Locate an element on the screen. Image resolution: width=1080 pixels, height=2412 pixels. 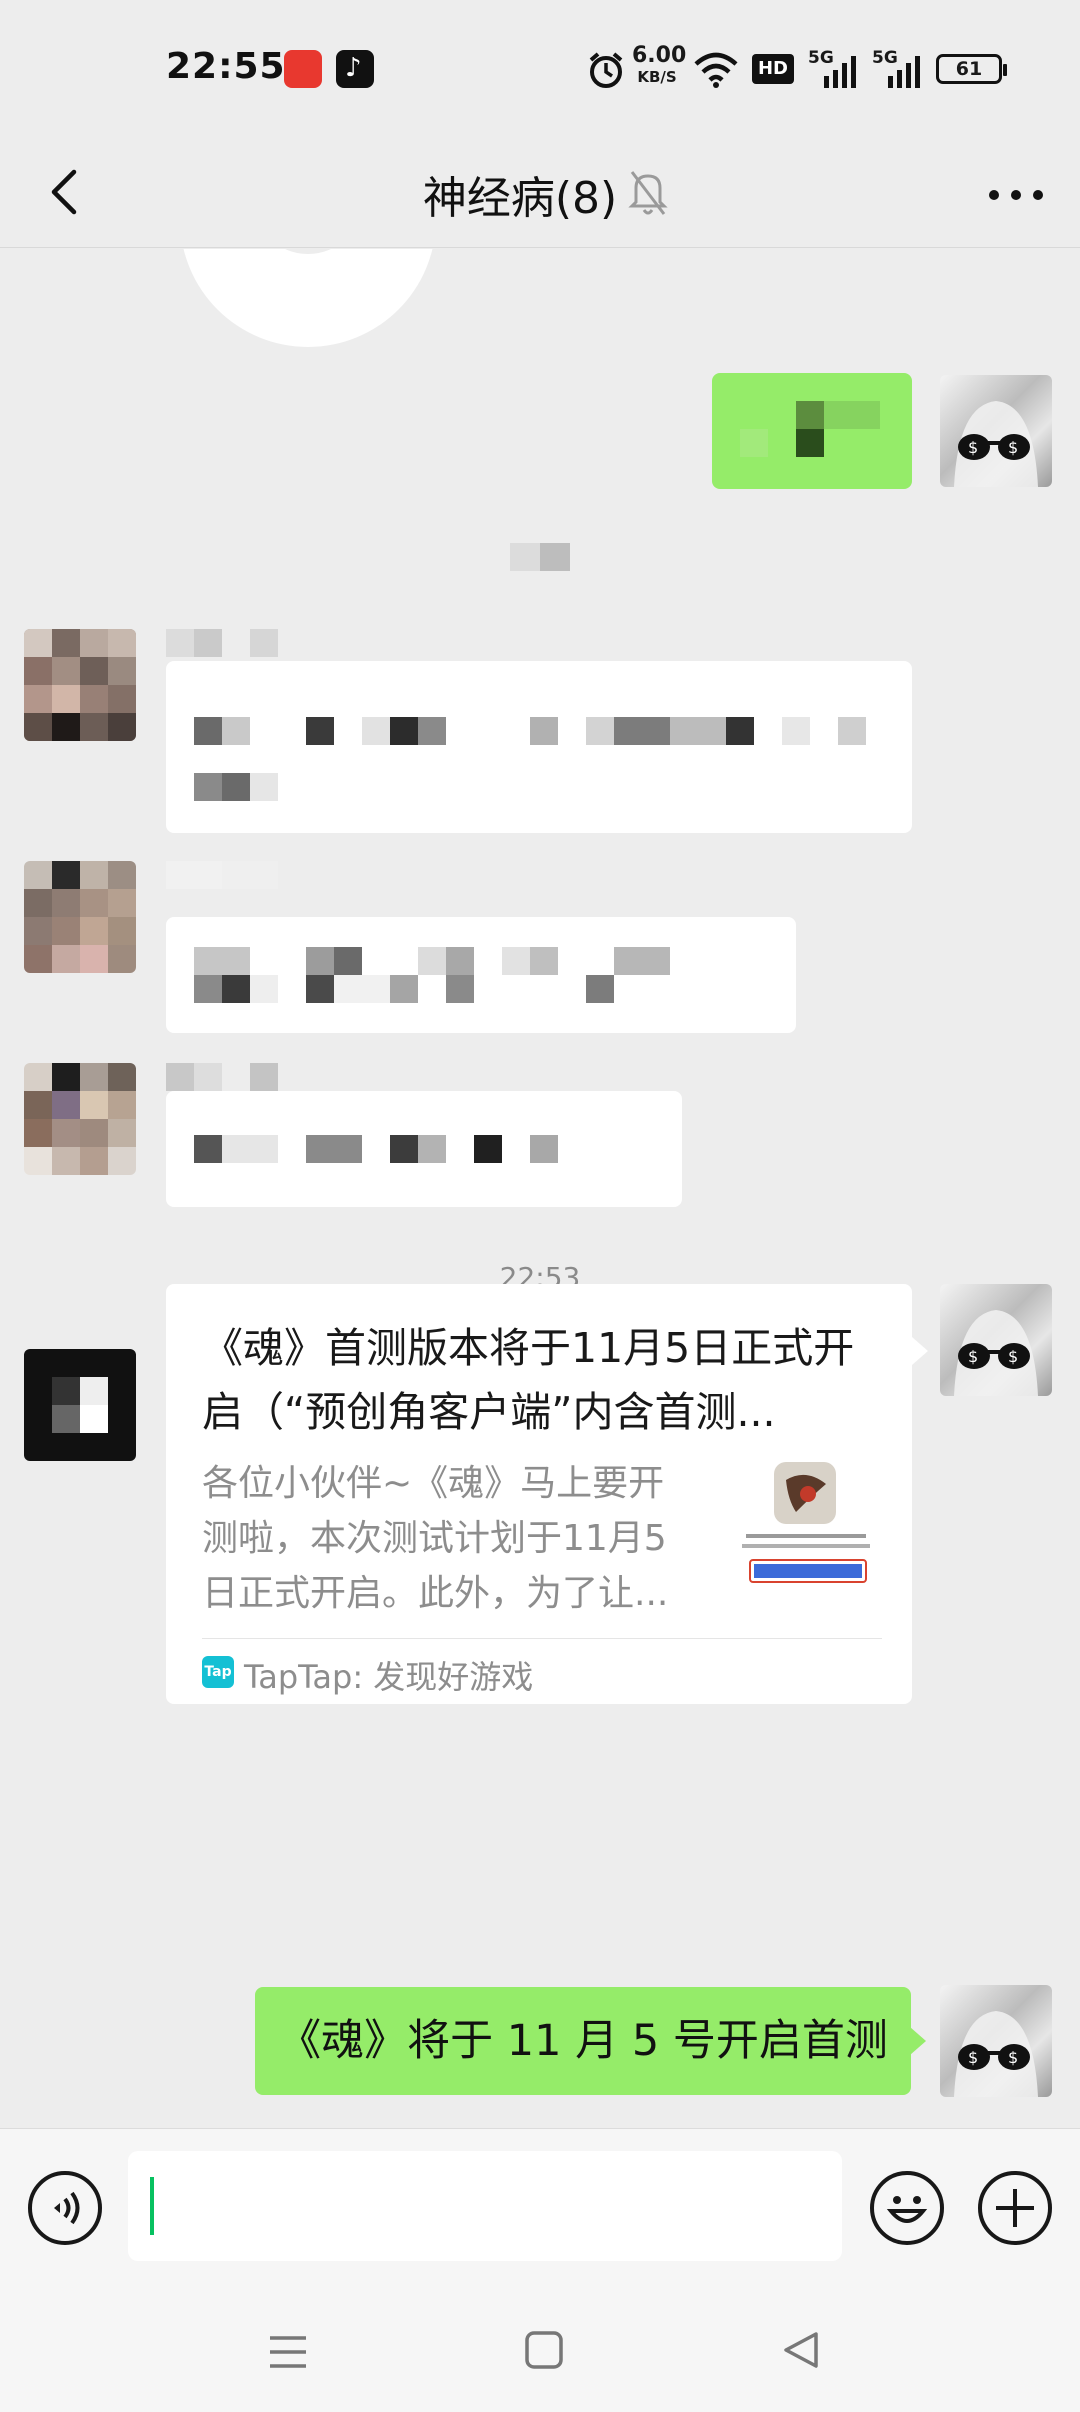
signal-1: 5G is located at coordinates (833, 68).